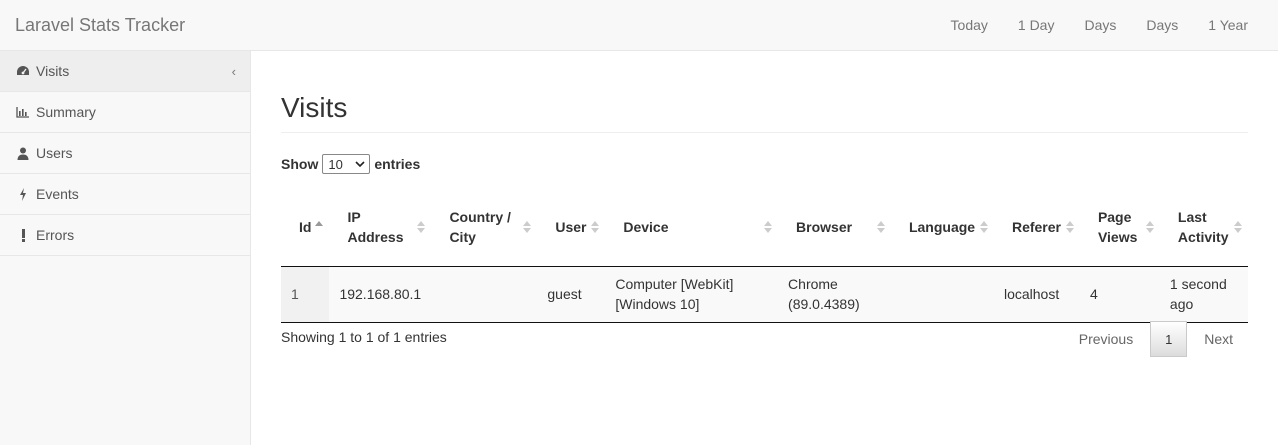 The image size is (1278, 445). Describe the element at coordinates (1203, 294) in the screenshot. I see `table-cell-last-activity: 1 second ago` at that location.